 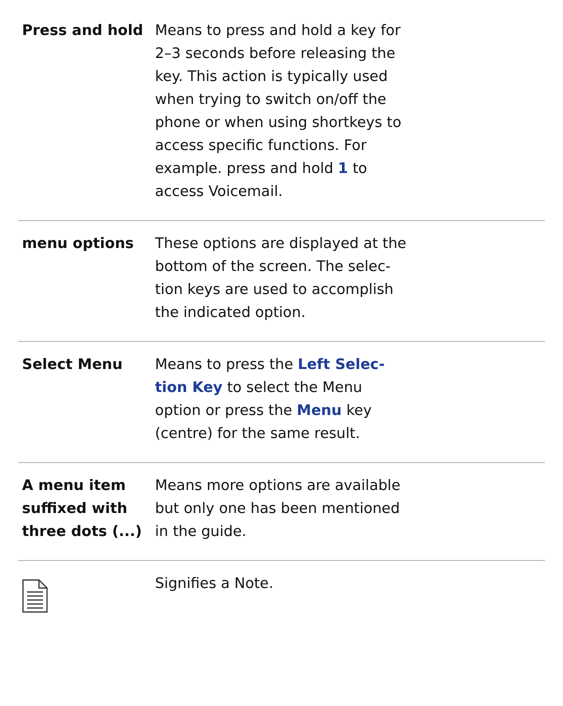 What do you see at coordinates (278, 509) in the screenshot?
I see `description-text: Means more options are available but only one has been mentioned in the guide.` at bounding box center [278, 509].